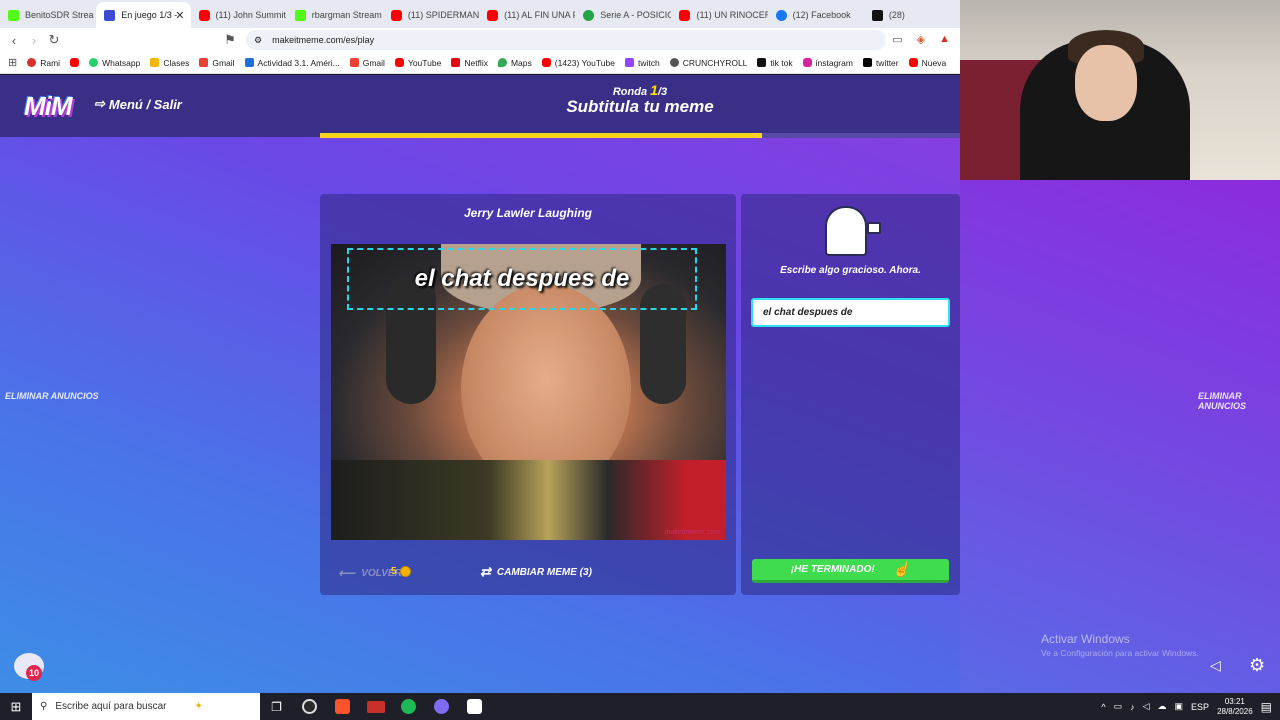  I want to click on language-indicator: ESP, so click(1200, 707).